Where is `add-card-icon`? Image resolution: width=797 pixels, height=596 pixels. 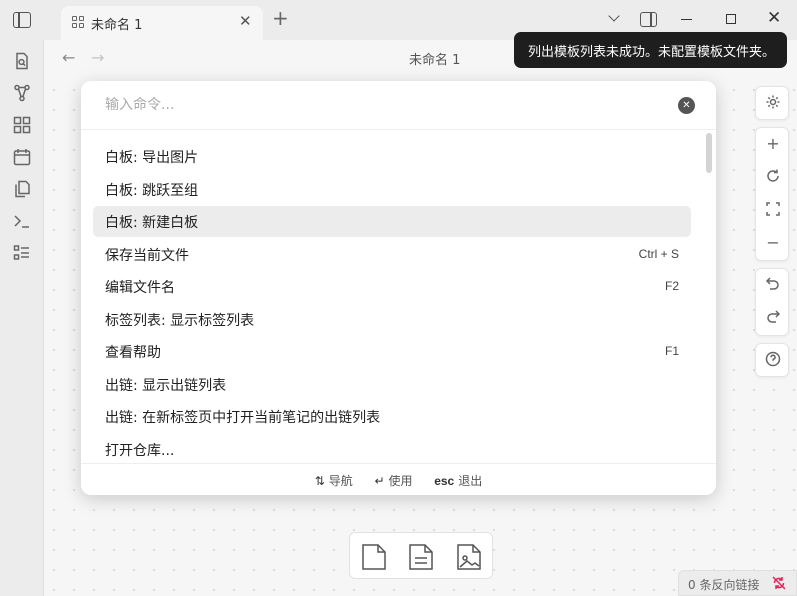
add-card-icon is located at coordinates (374, 557).